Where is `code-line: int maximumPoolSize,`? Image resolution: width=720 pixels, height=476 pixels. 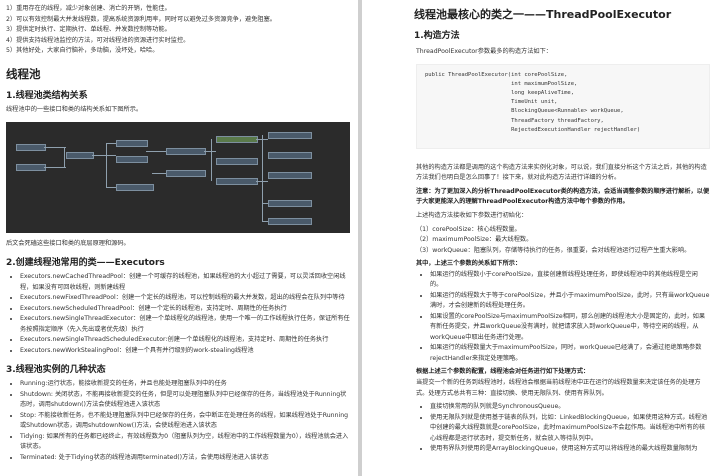 code-line: int maximumPoolSize, is located at coordinates (501, 83).